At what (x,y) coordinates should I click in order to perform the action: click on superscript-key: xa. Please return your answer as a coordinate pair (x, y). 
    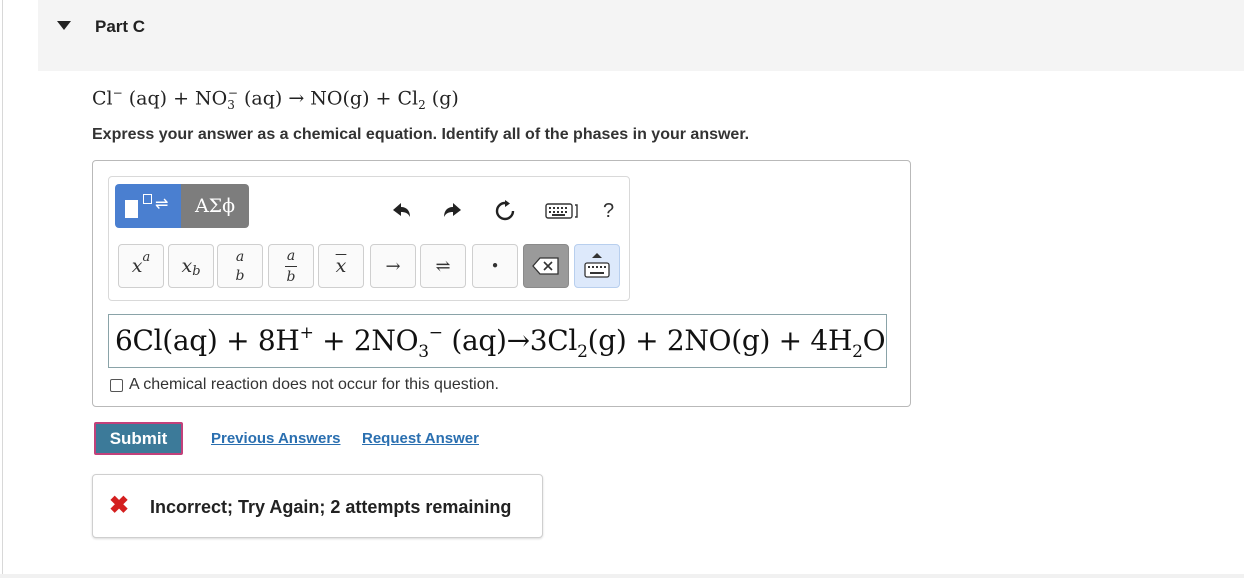
    Looking at the image, I should click on (141, 266).